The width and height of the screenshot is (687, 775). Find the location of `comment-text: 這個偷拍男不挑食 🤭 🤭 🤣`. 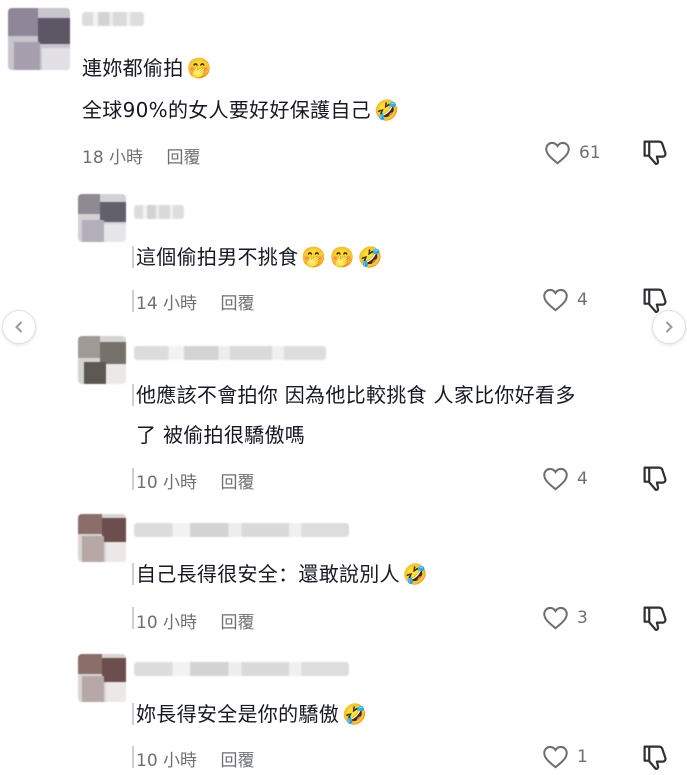

comment-text: 這個偷拍男不挑食 🤭 🤭 🤣 is located at coordinates (259, 257).